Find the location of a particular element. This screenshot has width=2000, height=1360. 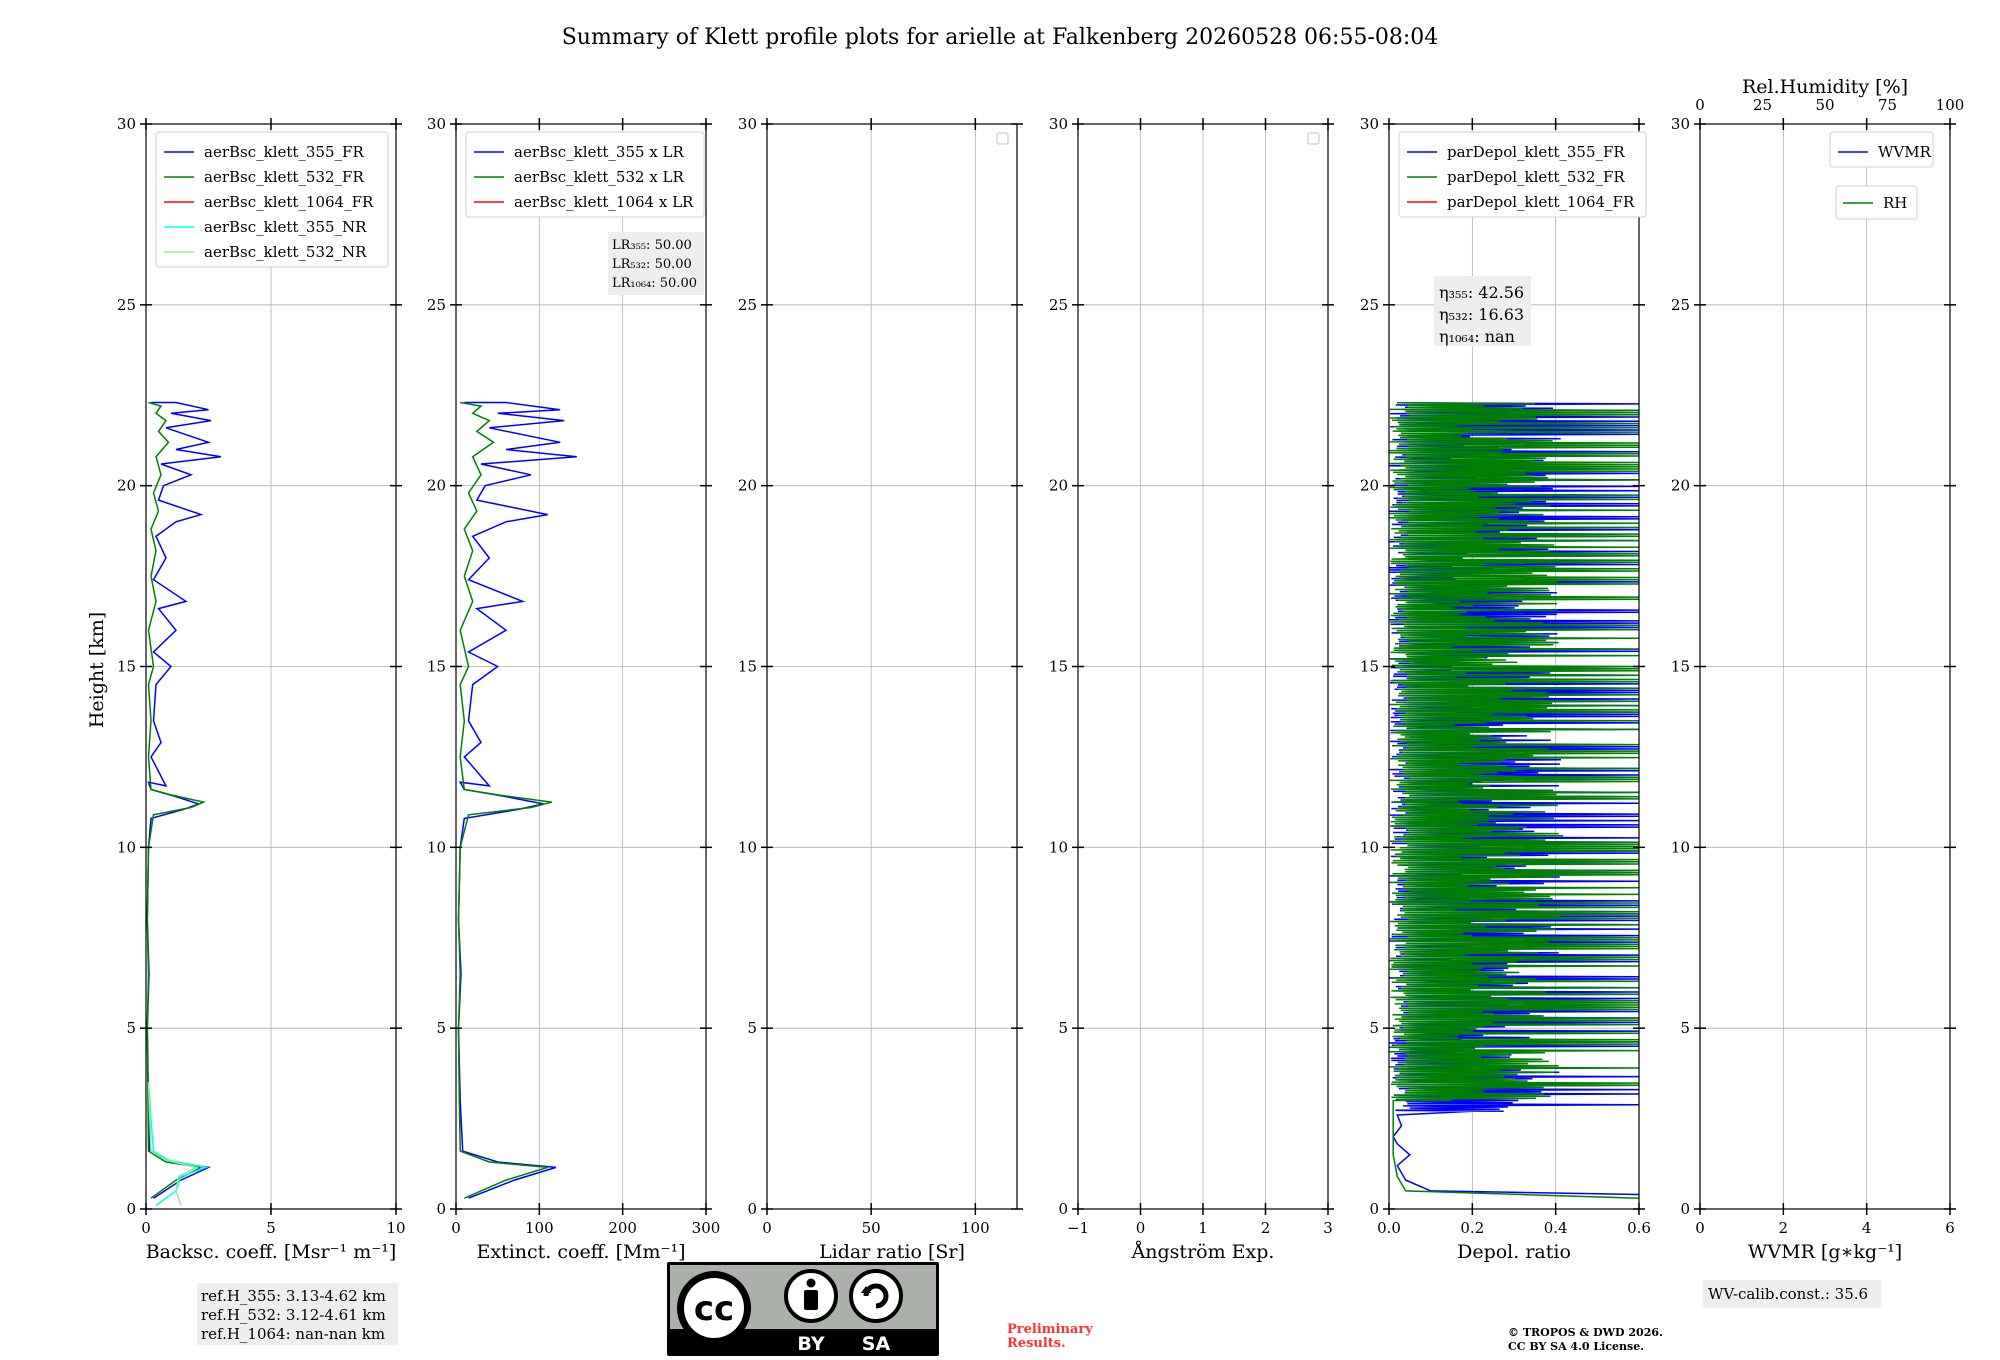

top-x-tick-label: 75 is located at coordinates (1887, 105).